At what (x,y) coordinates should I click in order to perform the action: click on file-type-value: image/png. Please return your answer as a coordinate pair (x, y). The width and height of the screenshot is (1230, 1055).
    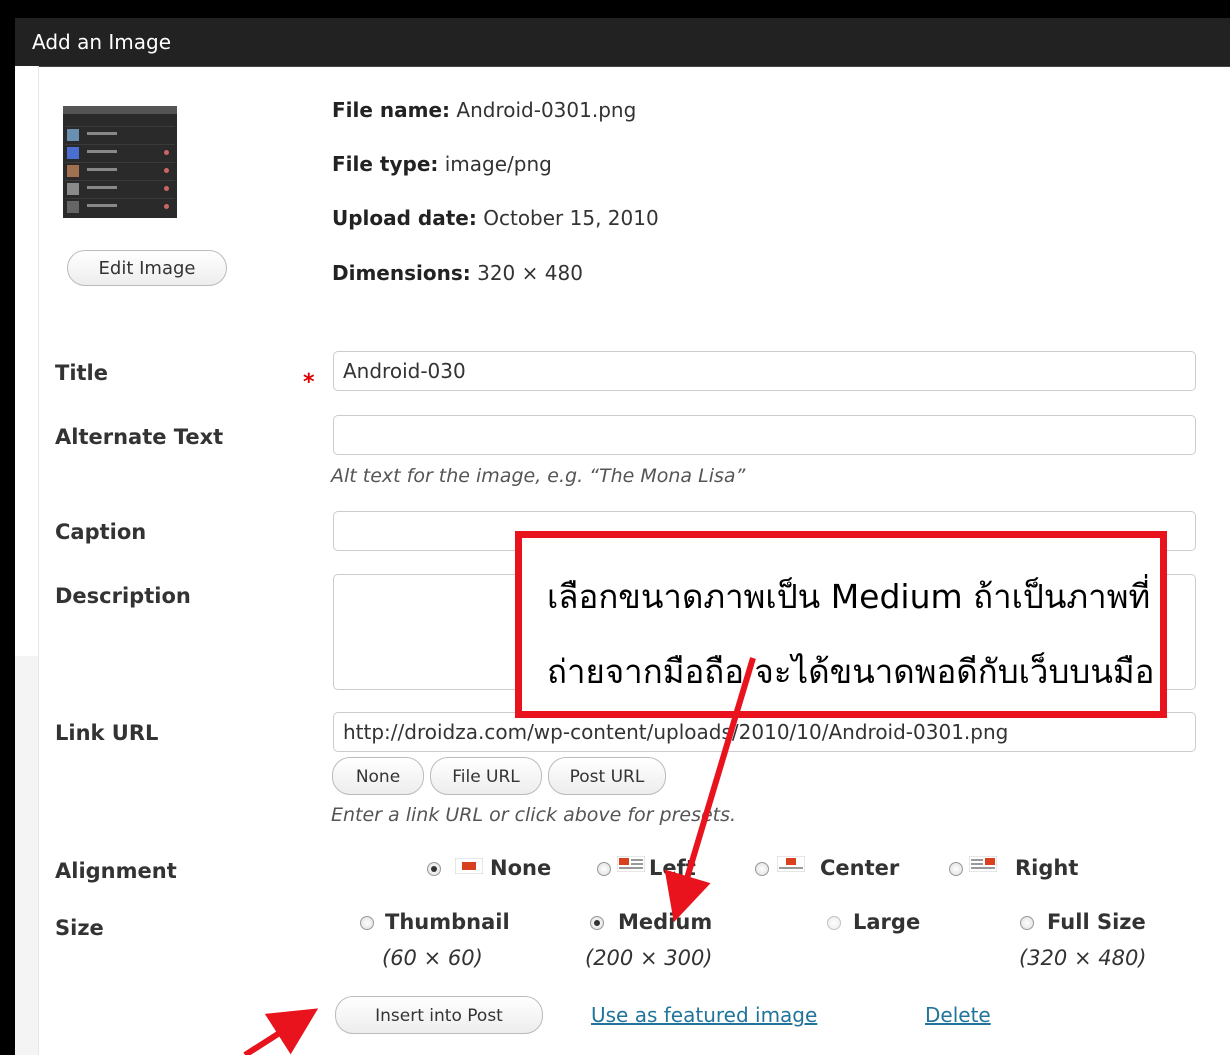
    Looking at the image, I should click on (498, 164).